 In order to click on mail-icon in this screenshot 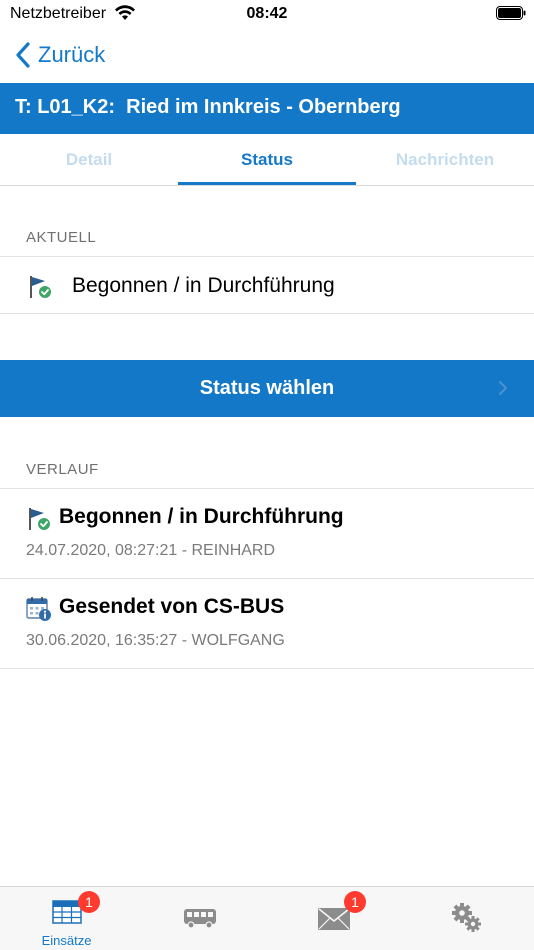, I will do `click(333, 919)`.